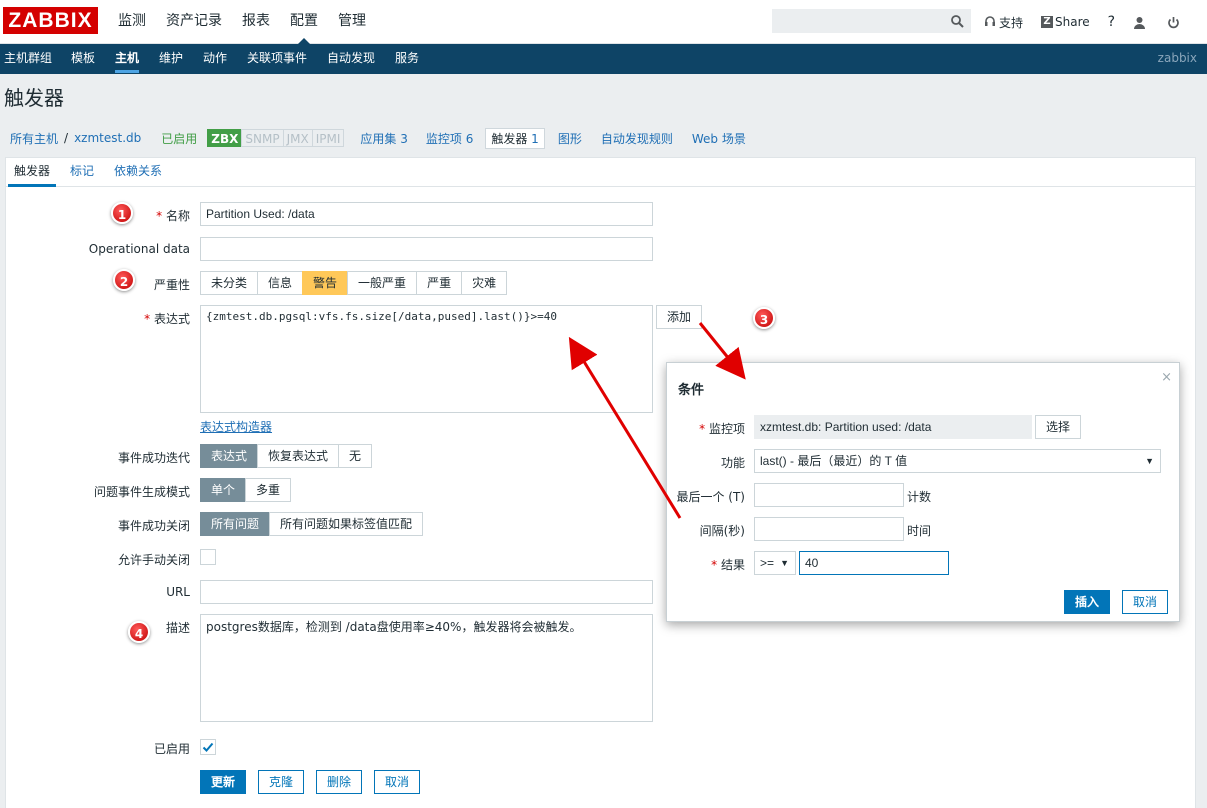 The image size is (1207, 808). What do you see at coordinates (706, 564) in the screenshot?
I see `dialog-result-label: 结果` at bounding box center [706, 564].